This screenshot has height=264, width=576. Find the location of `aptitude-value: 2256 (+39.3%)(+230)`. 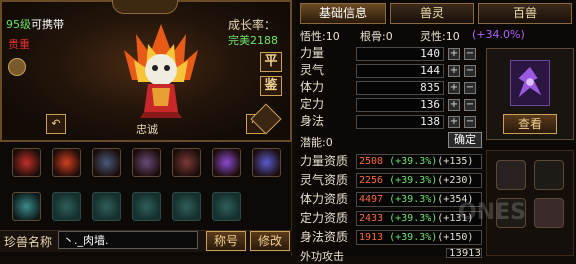

aptitude-value: 2256 (+39.3%)(+230) is located at coordinates (419, 180).